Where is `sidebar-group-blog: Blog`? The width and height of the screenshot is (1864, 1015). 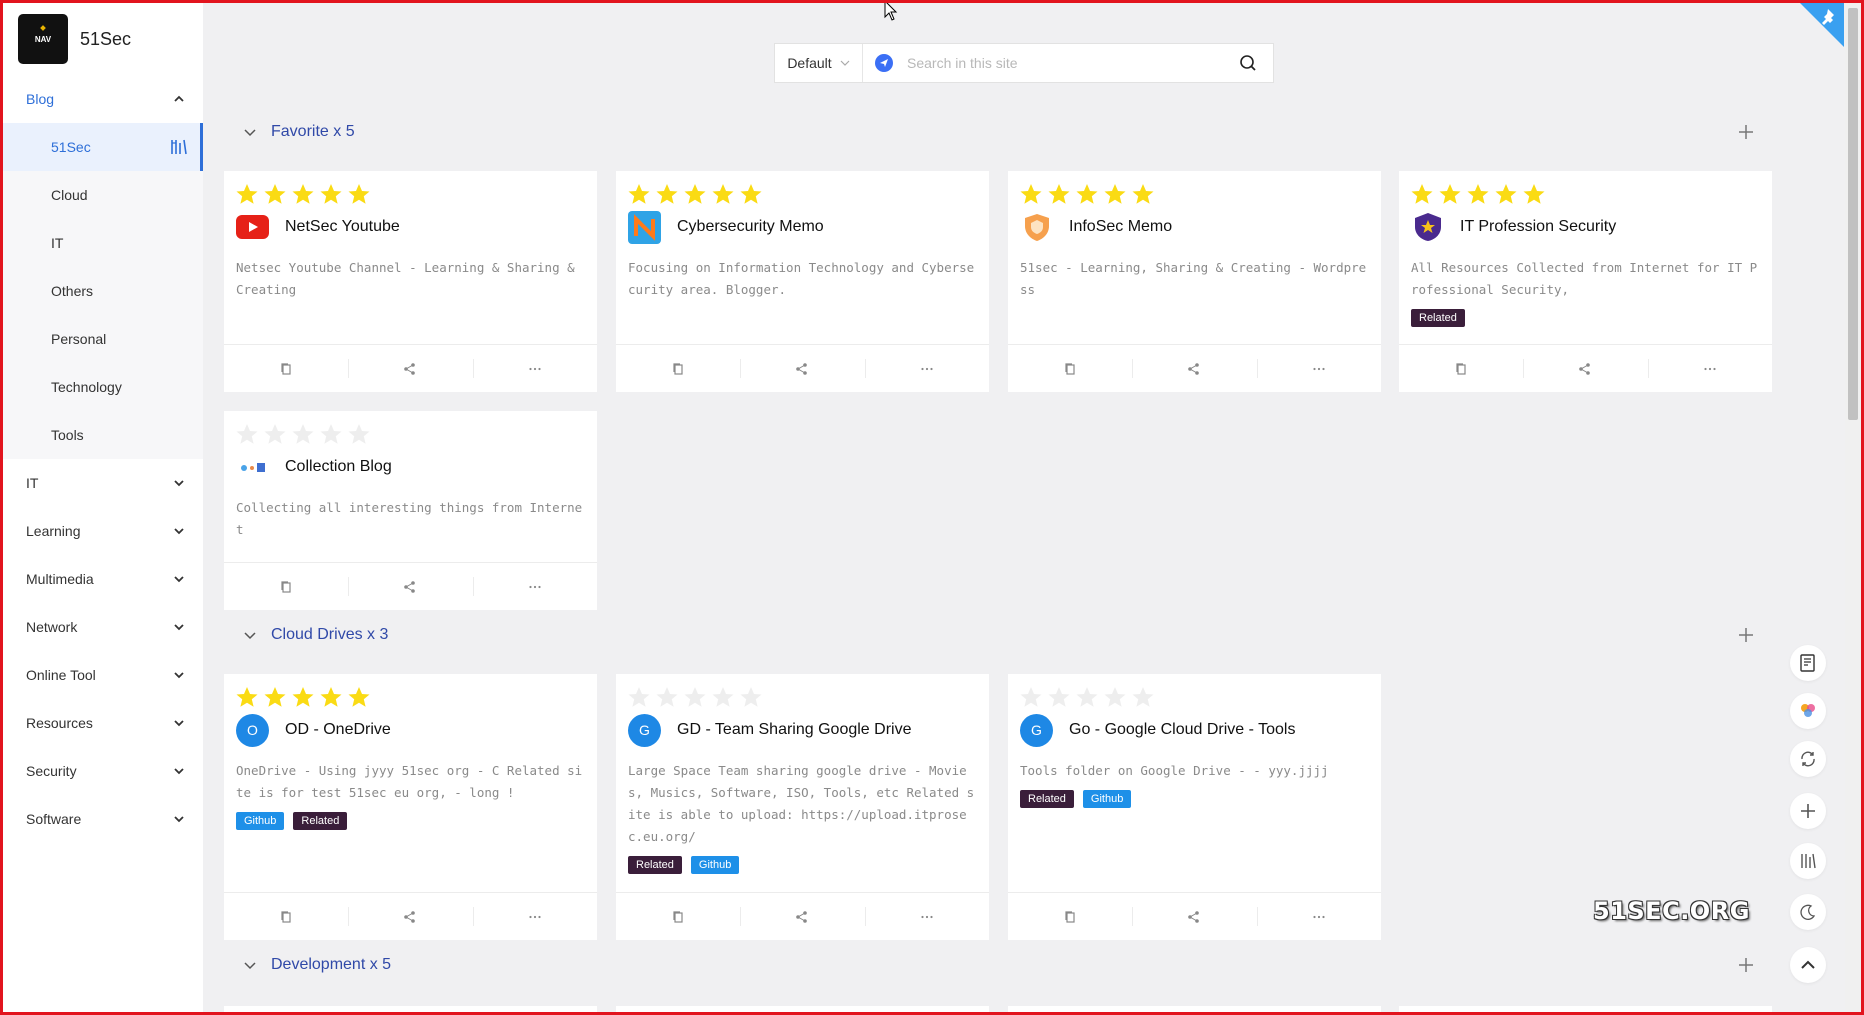
sidebar-group-blog: Blog is located at coordinates (103, 99).